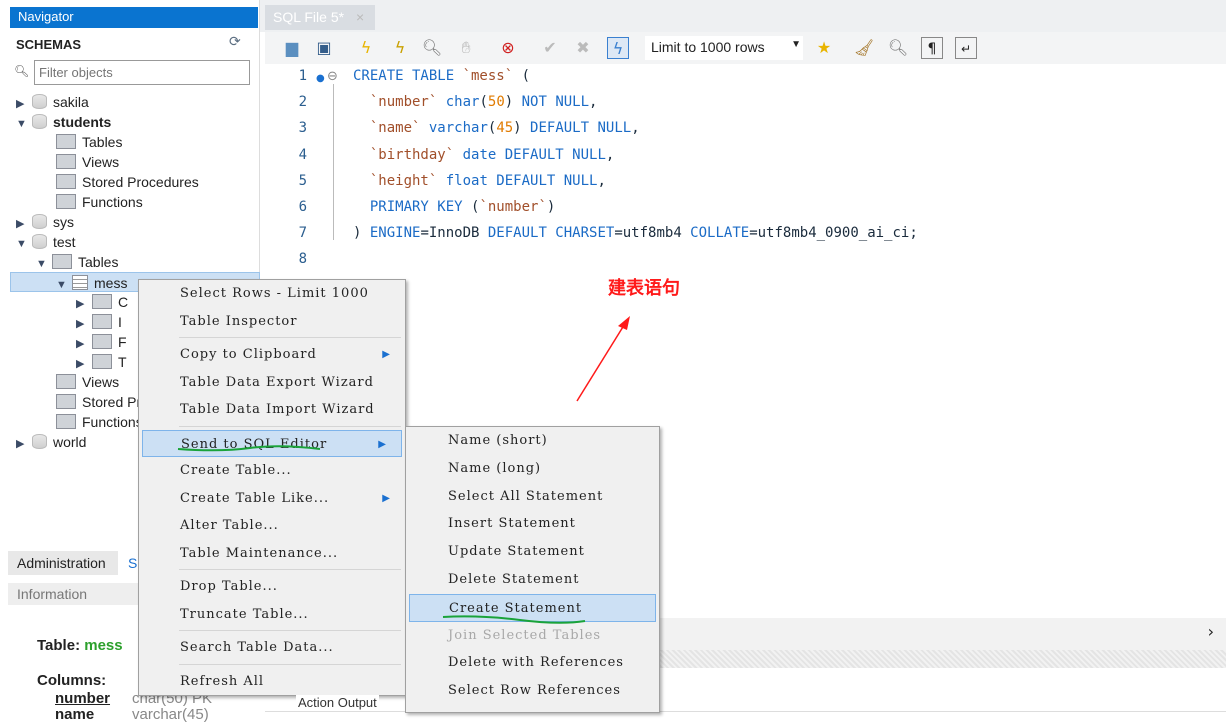  I want to click on menu-item-table-data-export-wizard: Table Data Export Wizard, so click(272, 383).